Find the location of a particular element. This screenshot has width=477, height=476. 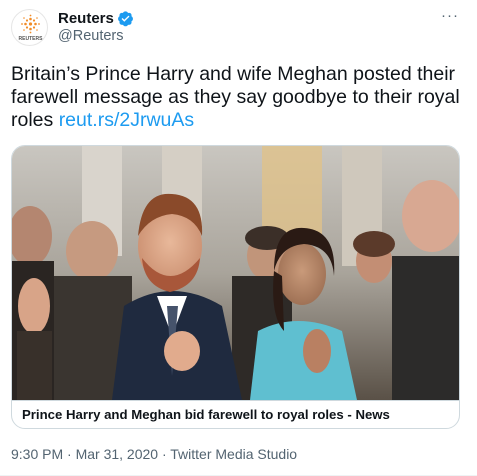

more-options-icon: ··· is located at coordinates (450, 15).